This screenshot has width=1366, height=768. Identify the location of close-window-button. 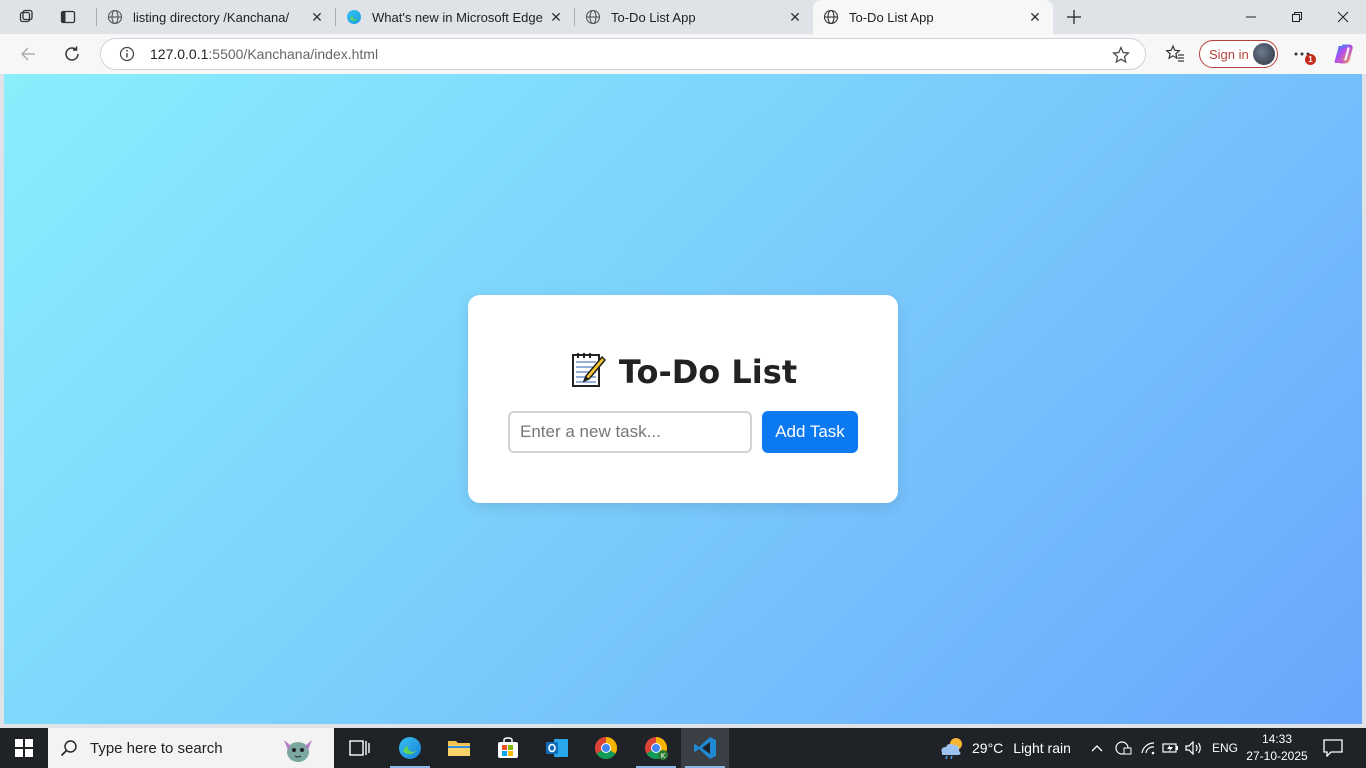
(1343, 17).